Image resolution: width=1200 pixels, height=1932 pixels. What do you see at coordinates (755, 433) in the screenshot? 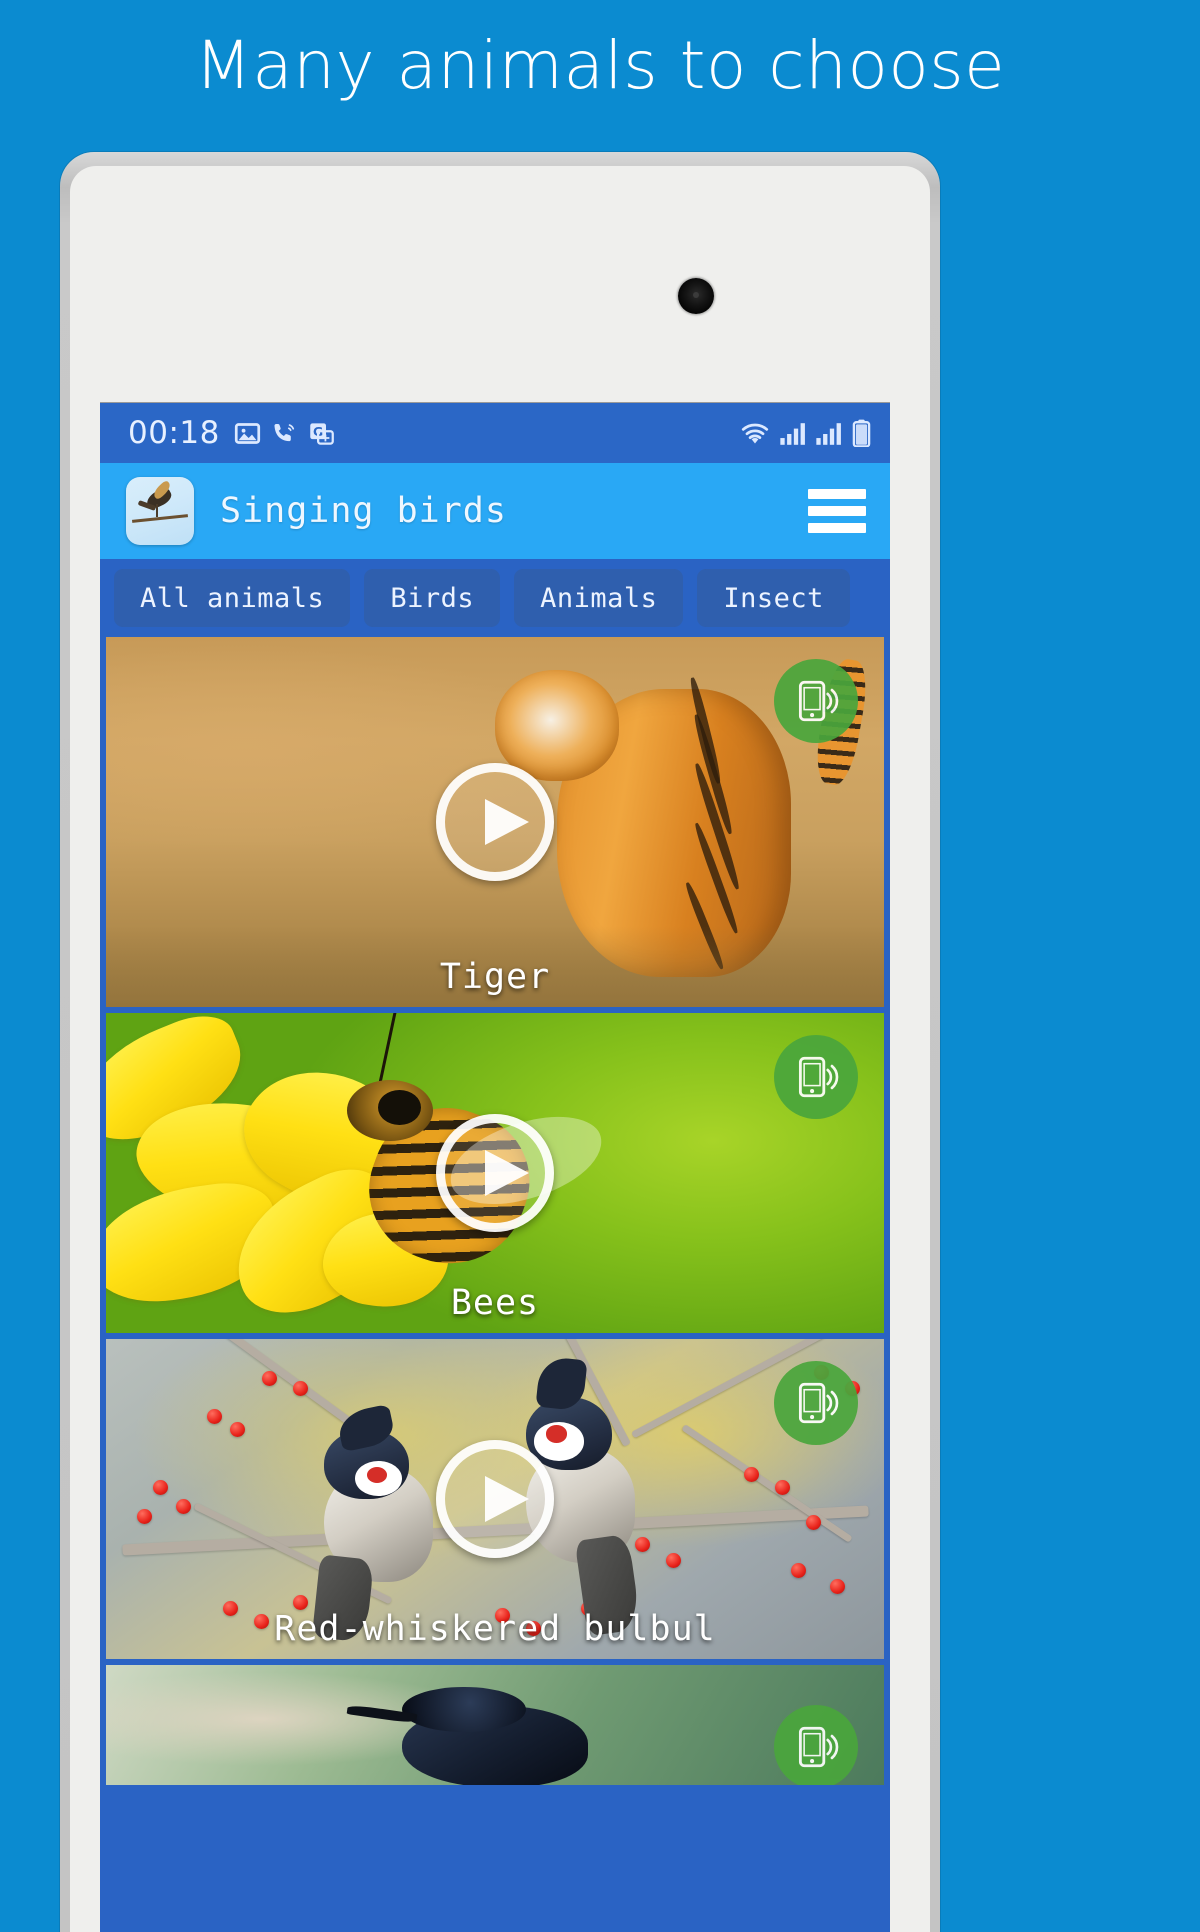
I see `wifi-icon` at bounding box center [755, 433].